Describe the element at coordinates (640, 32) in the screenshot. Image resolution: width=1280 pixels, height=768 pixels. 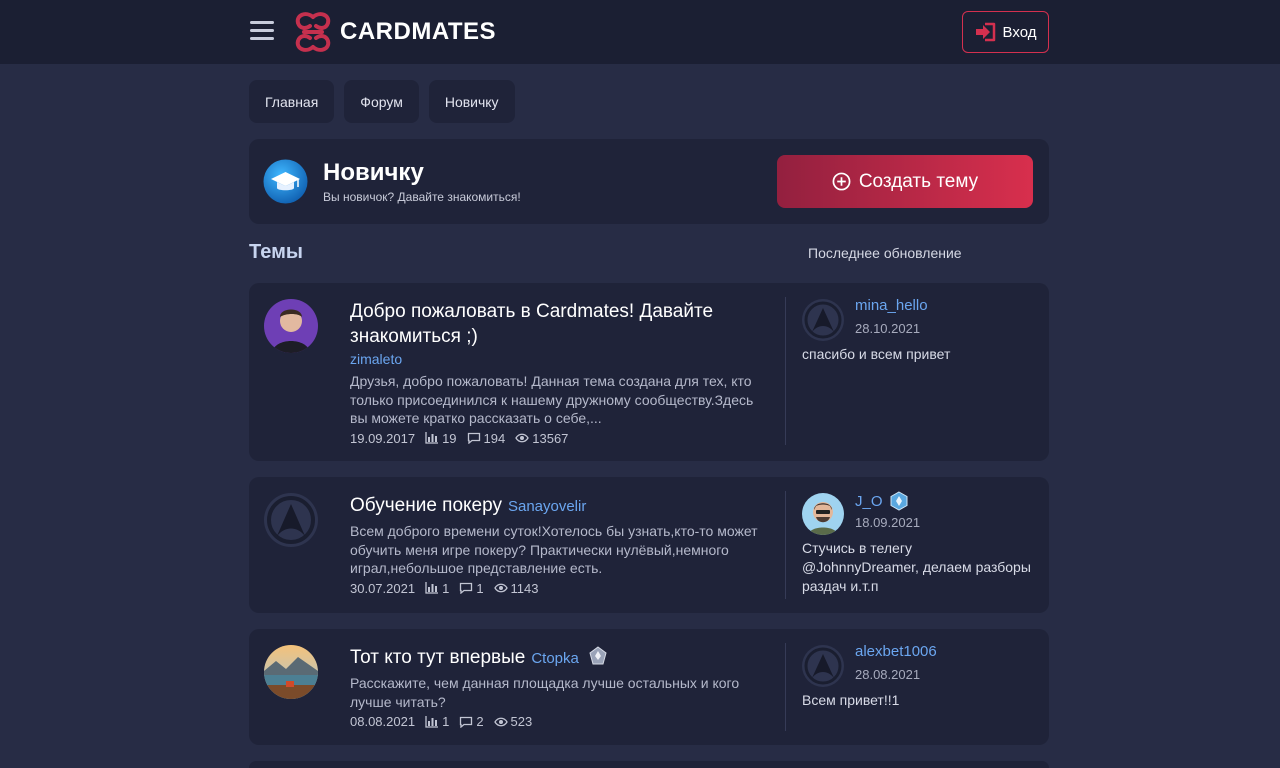
I see `top-bar: CARDMATES Вход` at that location.